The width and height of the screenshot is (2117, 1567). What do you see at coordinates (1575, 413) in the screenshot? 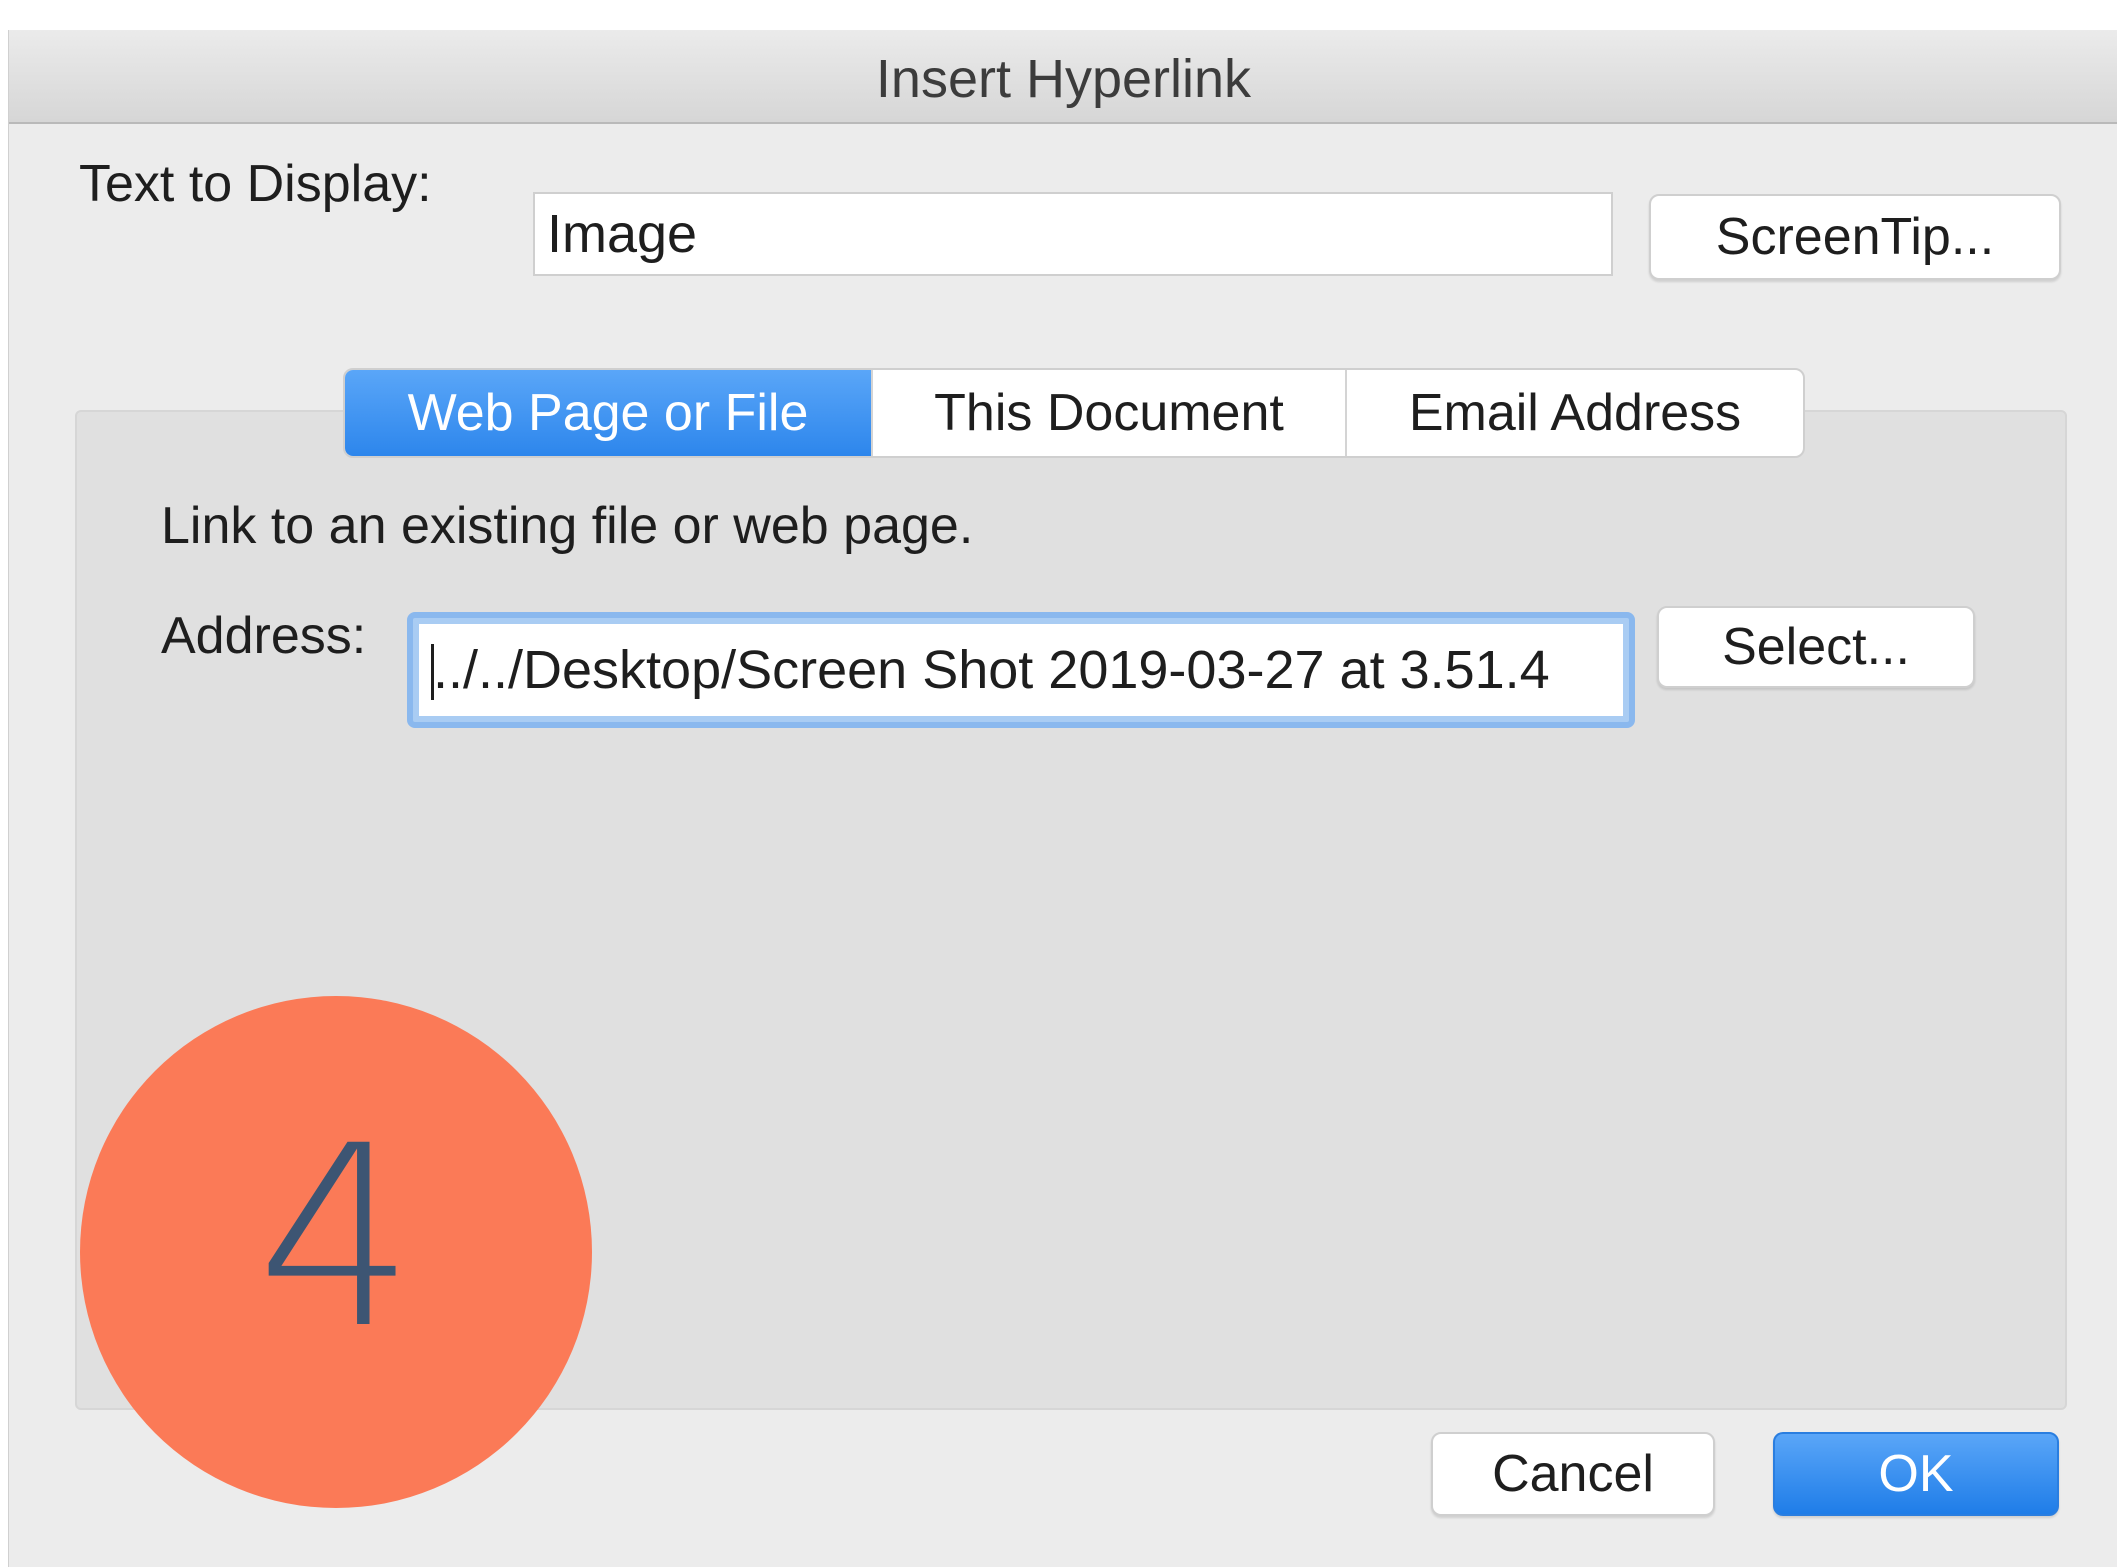
I see `tab-email-address: Email Address` at bounding box center [1575, 413].